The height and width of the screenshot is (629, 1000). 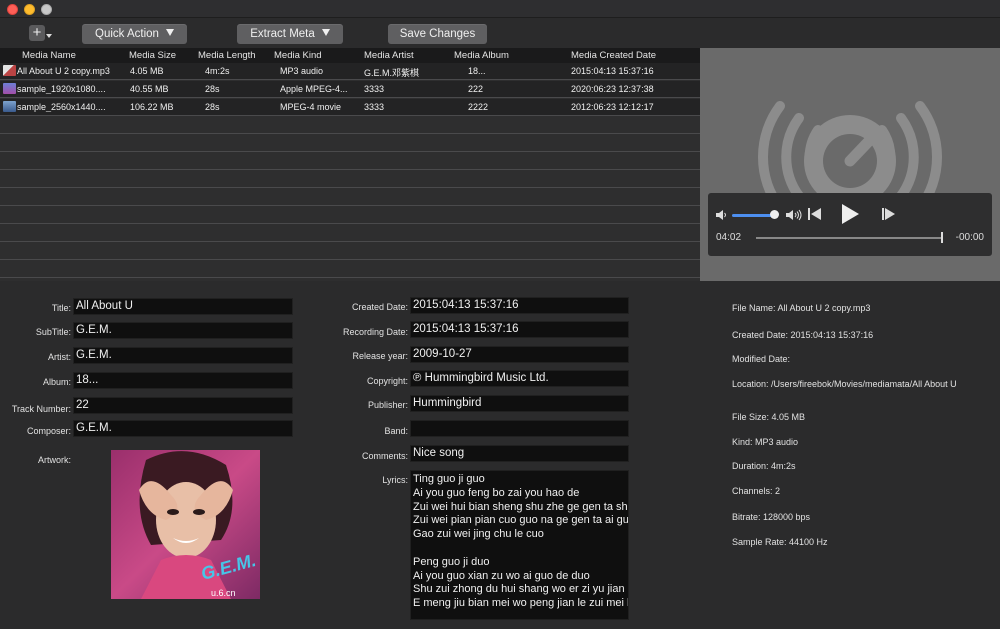 I want to click on volume-slider, so click(x=752, y=215).